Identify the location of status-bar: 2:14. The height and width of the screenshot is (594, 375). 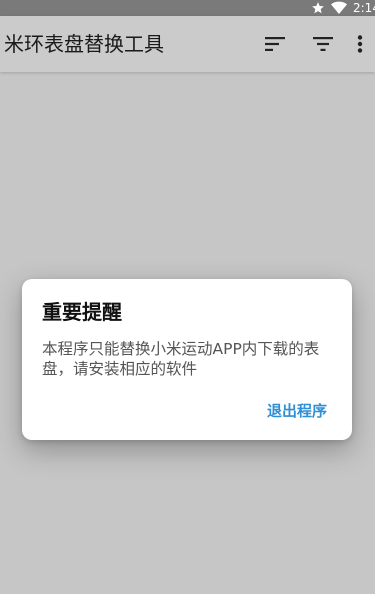
(187, 8).